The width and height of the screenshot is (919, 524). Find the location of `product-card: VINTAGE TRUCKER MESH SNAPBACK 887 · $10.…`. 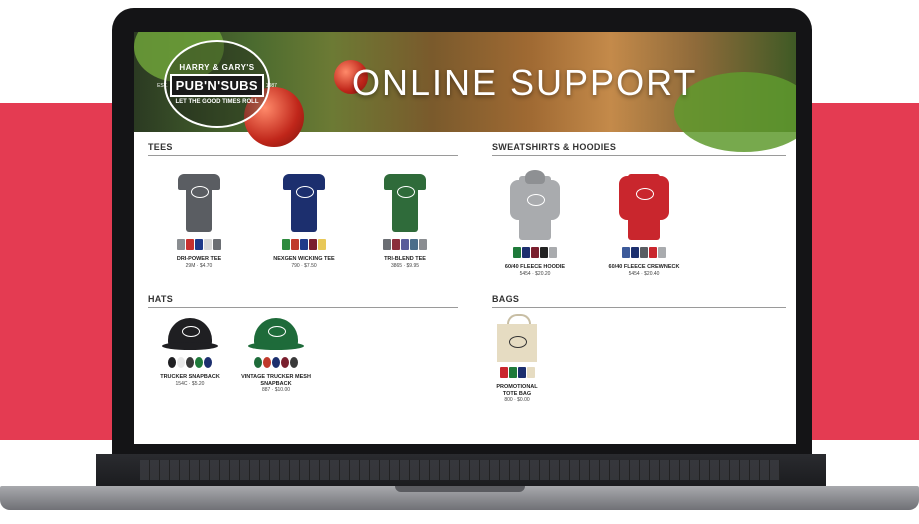

product-card: VINTAGE TRUCKER MESH SNAPBACK 887 · $10.… is located at coordinates (276, 354).